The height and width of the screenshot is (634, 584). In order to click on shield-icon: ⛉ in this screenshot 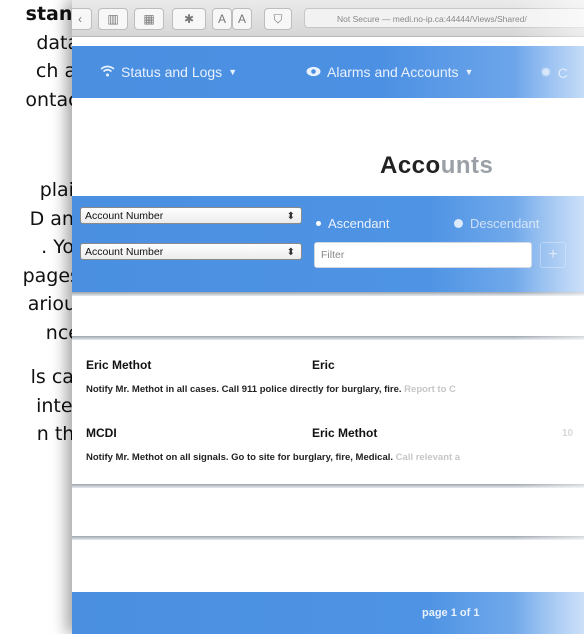, I will do `click(278, 19)`.